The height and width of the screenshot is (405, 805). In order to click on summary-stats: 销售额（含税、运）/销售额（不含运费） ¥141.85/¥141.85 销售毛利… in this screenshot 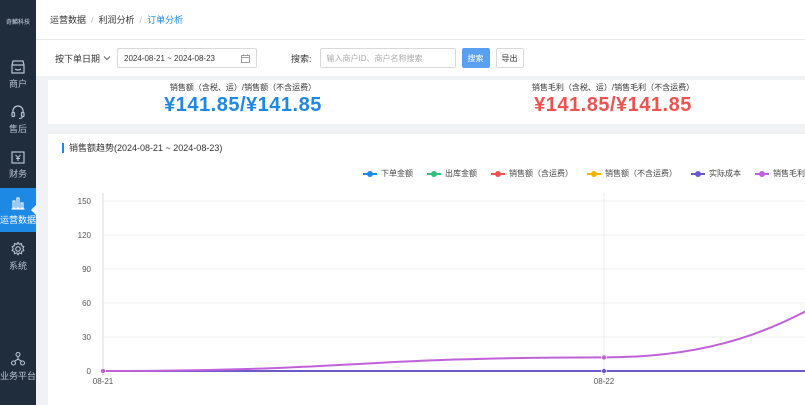, I will do `click(426, 102)`.